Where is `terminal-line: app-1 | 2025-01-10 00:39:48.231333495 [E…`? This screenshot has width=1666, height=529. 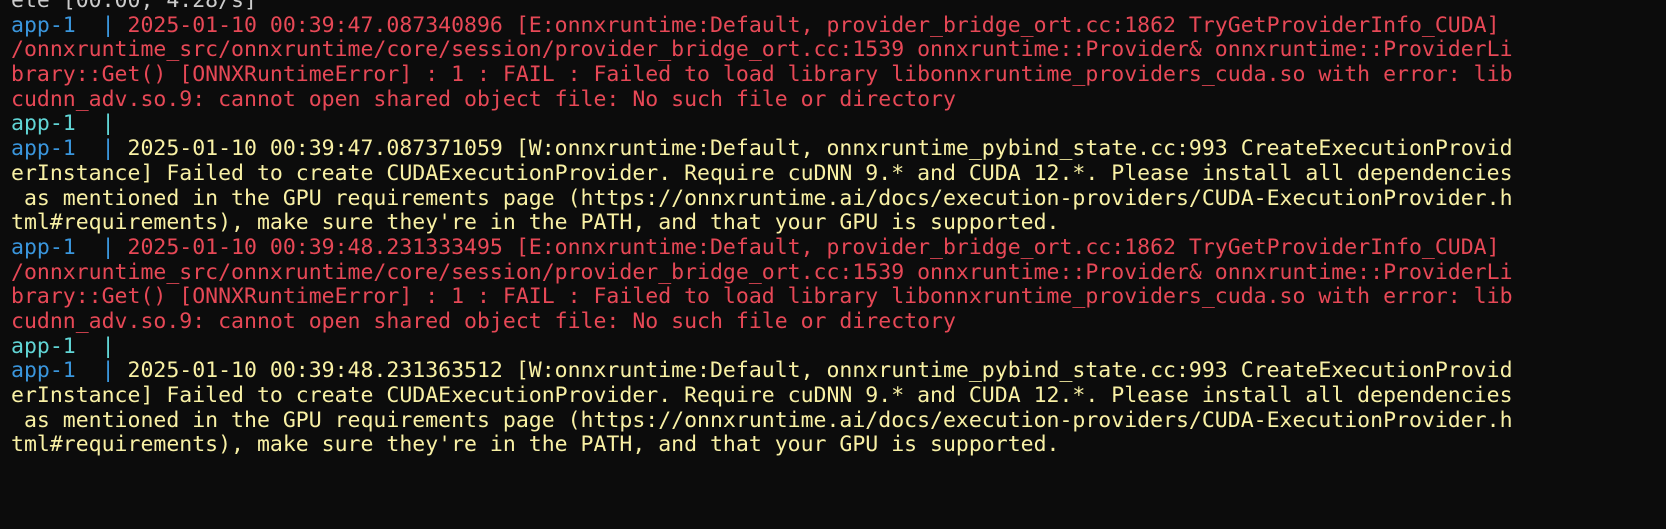 terminal-line: app-1 | 2025-01-10 00:39:48.231333495 [E… is located at coordinates (838, 248).